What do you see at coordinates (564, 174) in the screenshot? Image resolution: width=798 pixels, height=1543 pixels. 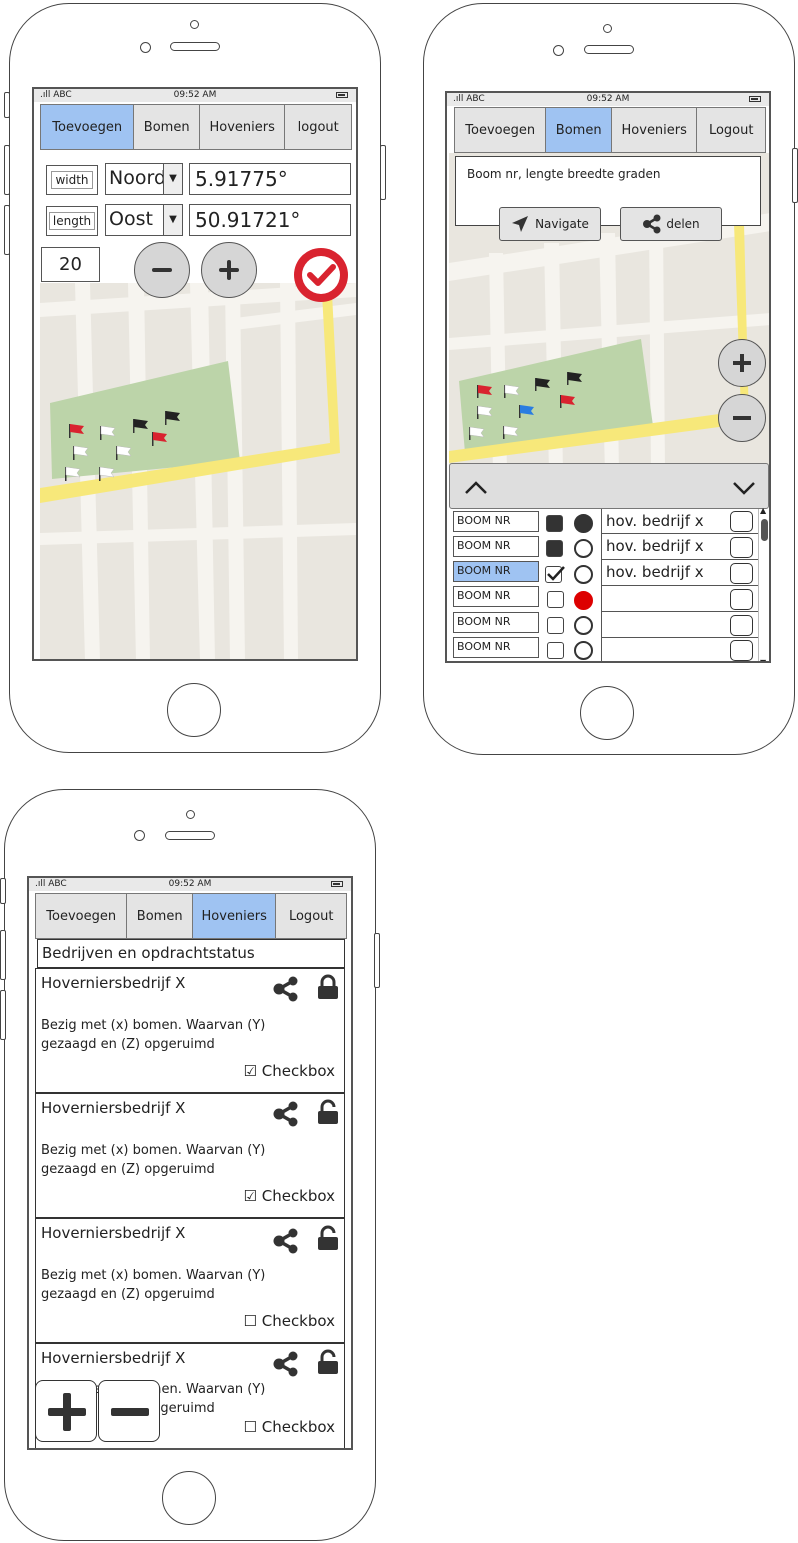 I see `info-text: Boom nr, lengte breedte graden` at bounding box center [564, 174].